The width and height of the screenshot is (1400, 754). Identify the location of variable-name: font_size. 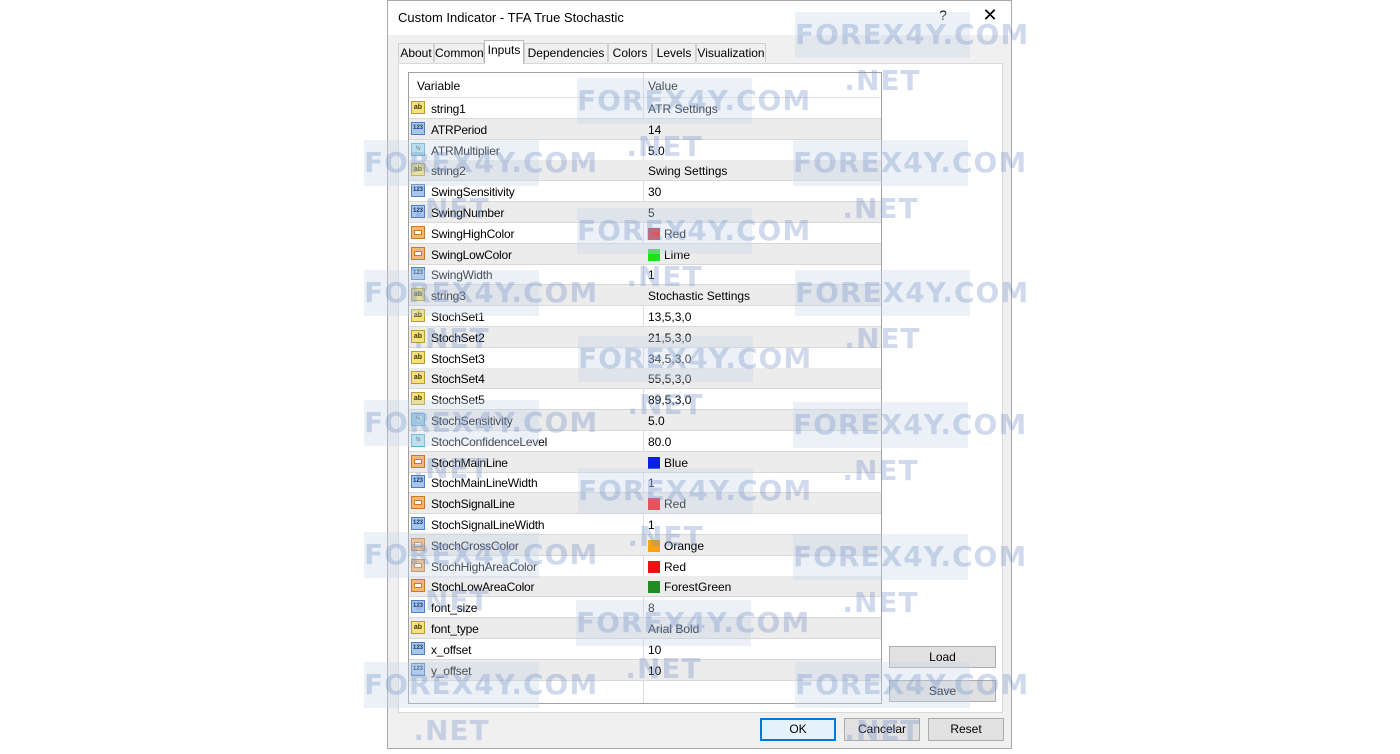
(454, 608).